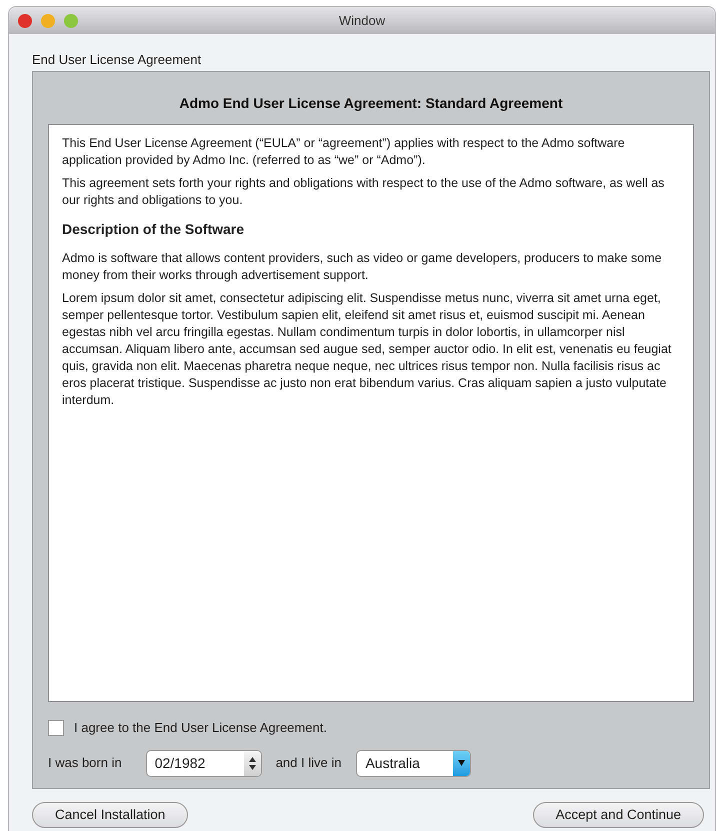 This screenshot has height=831, width=716. What do you see at coordinates (309, 763) in the screenshot?
I see `live-label: and I live in` at bounding box center [309, 763].